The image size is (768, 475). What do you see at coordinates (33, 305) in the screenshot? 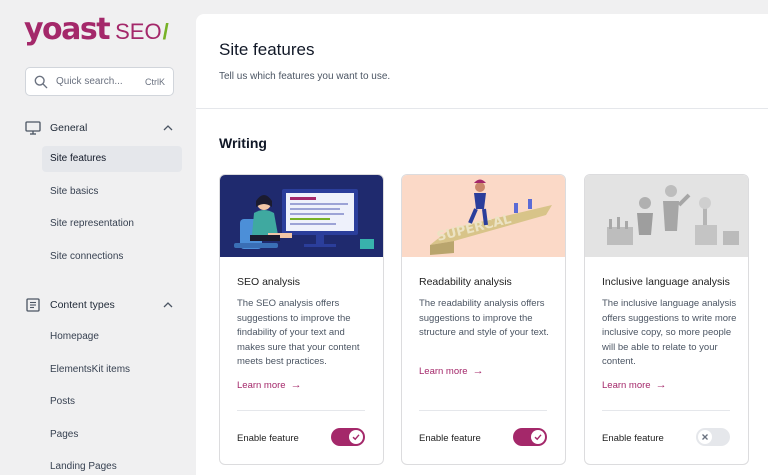
I see `document-icon` at bounding box center [33, 305].